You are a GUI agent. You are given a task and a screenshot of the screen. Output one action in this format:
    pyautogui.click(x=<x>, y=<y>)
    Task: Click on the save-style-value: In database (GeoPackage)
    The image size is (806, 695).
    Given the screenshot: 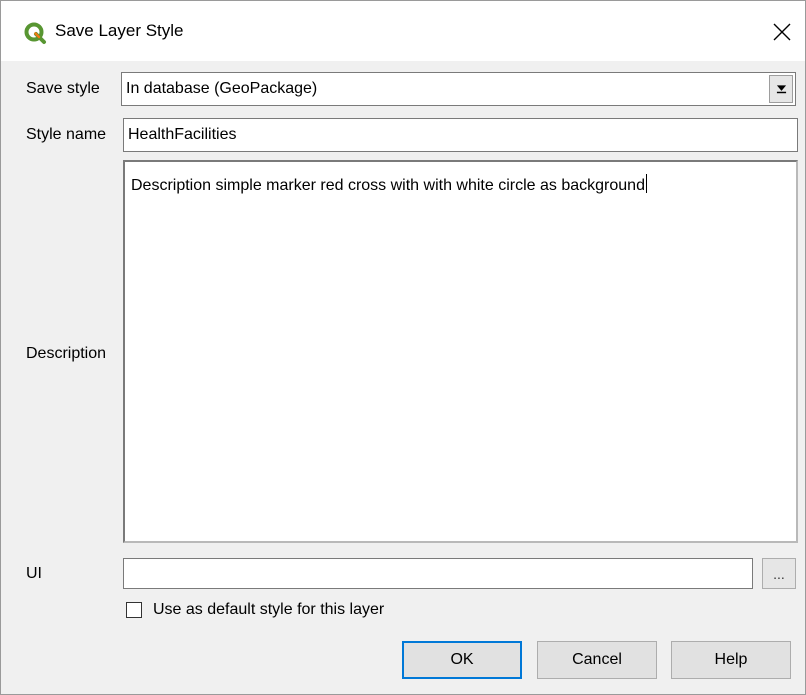 What is the action you would take?
    pyautogui.click(x=222, y=88)
    